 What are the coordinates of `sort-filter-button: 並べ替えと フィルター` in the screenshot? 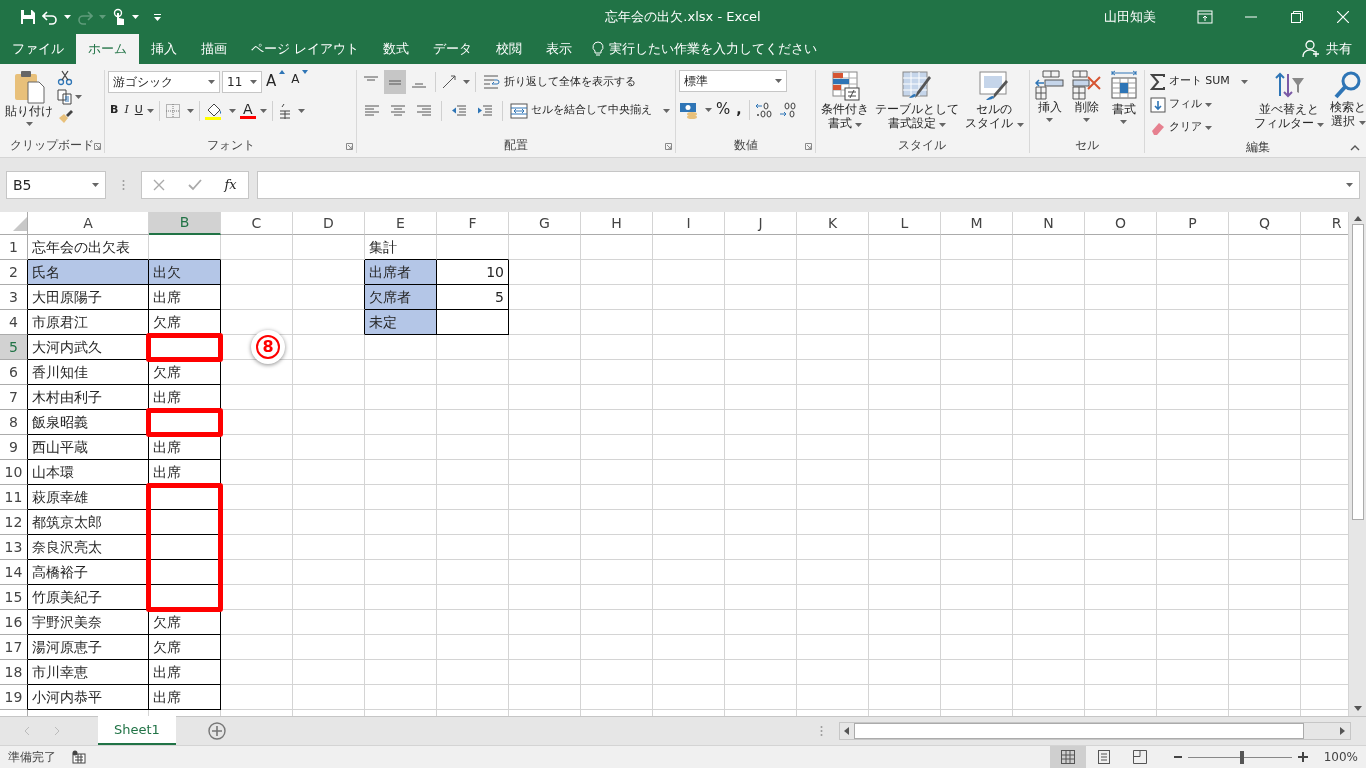 It's located at (1289, 104).